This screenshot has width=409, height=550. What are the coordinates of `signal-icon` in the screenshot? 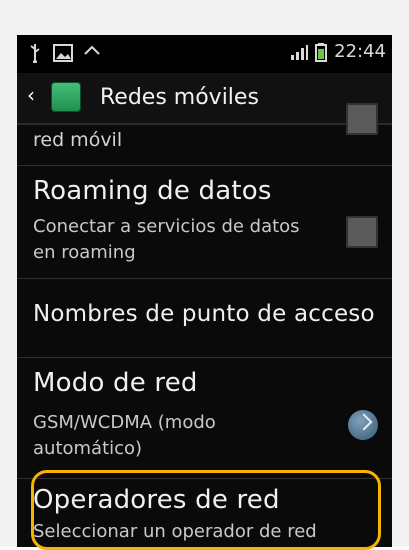 It's located at (300, 52).